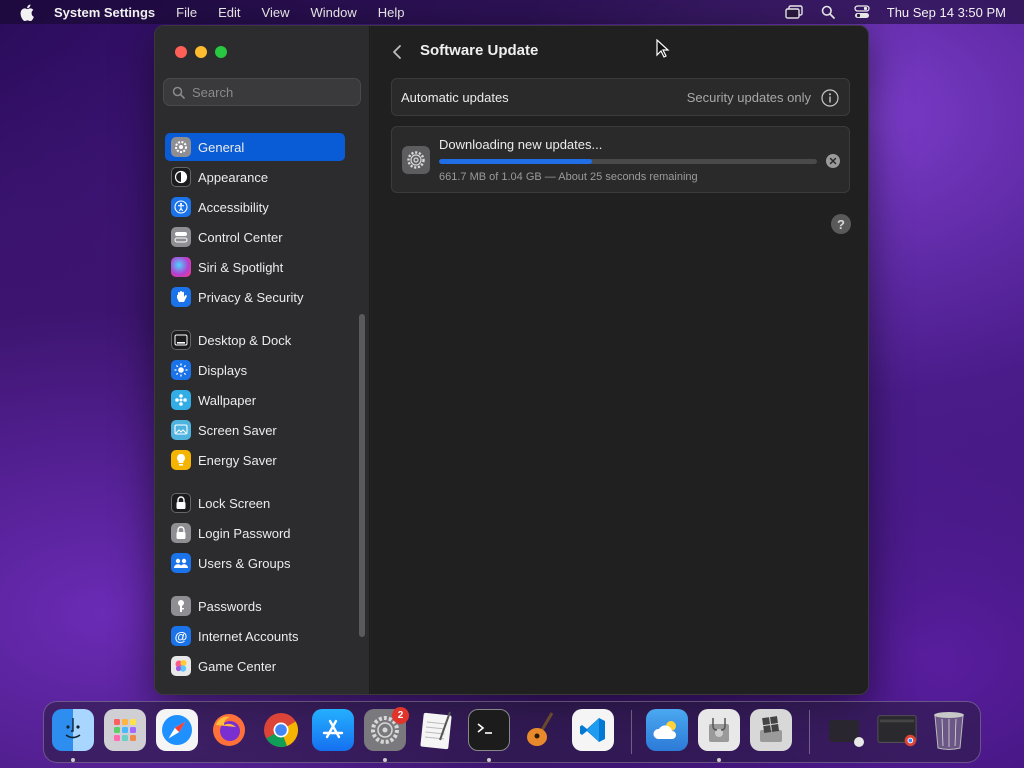 The image size is (1024, 768). What do you see at coordinates (251, 297) in the screenshot?
I see `sidebar-item-label: Privacy & Security` at bounding box center [251, 297].